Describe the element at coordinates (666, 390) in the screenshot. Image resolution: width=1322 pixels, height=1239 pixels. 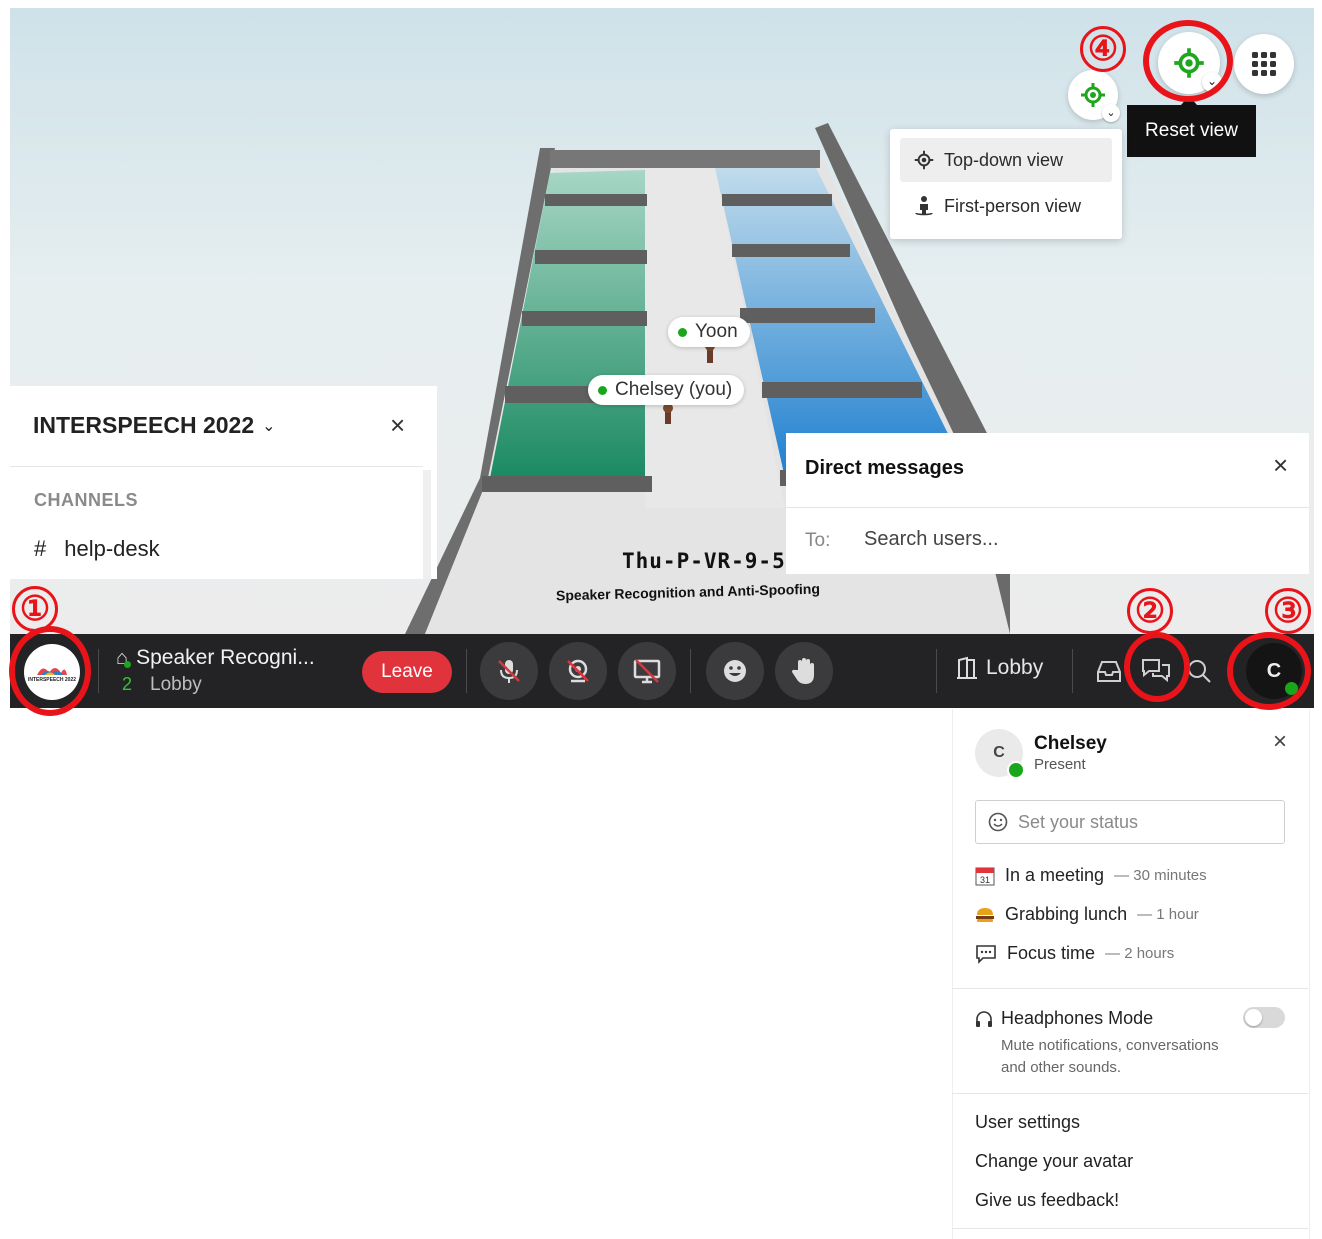
I see `avatar-label-self: Chelsey (you)` at that location.